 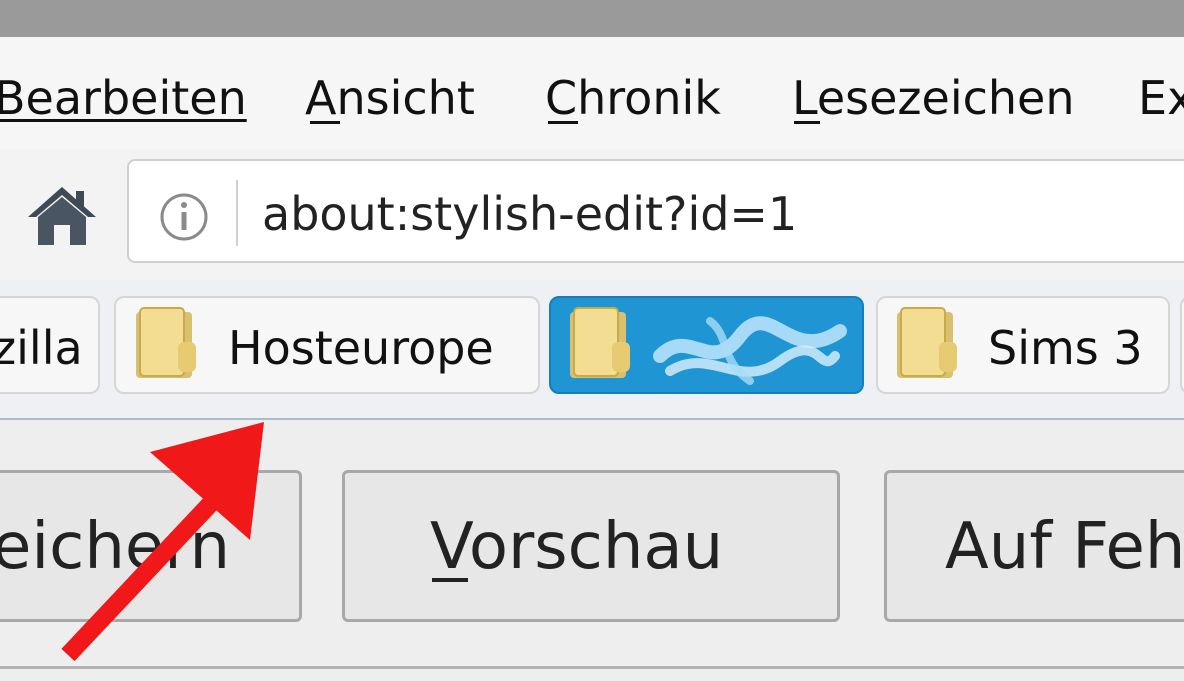 I want to click on bookmark-folder-next, so click(x=1182, y=345).